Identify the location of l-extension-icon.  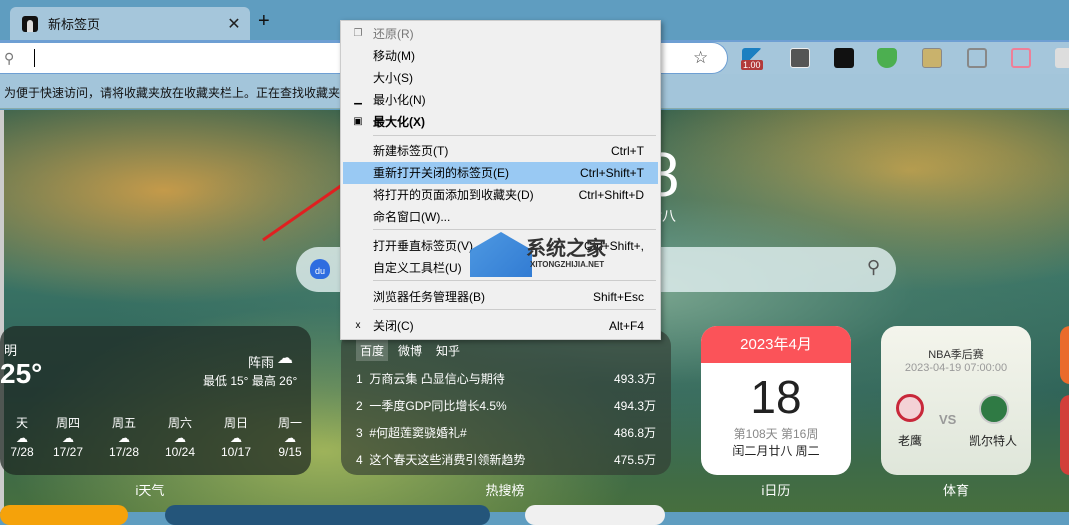
(844, 58).